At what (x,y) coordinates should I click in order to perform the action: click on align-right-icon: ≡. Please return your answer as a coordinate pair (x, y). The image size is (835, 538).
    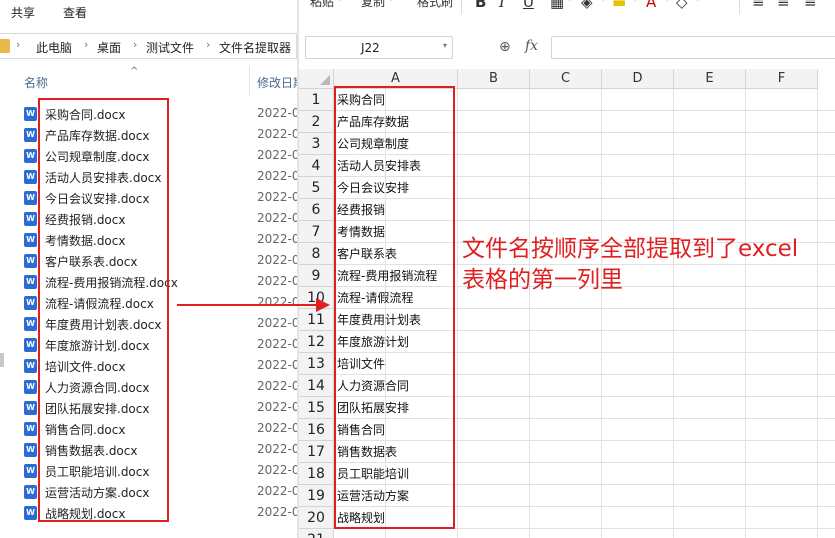
    Looking at the image, I should click on (810, 5).